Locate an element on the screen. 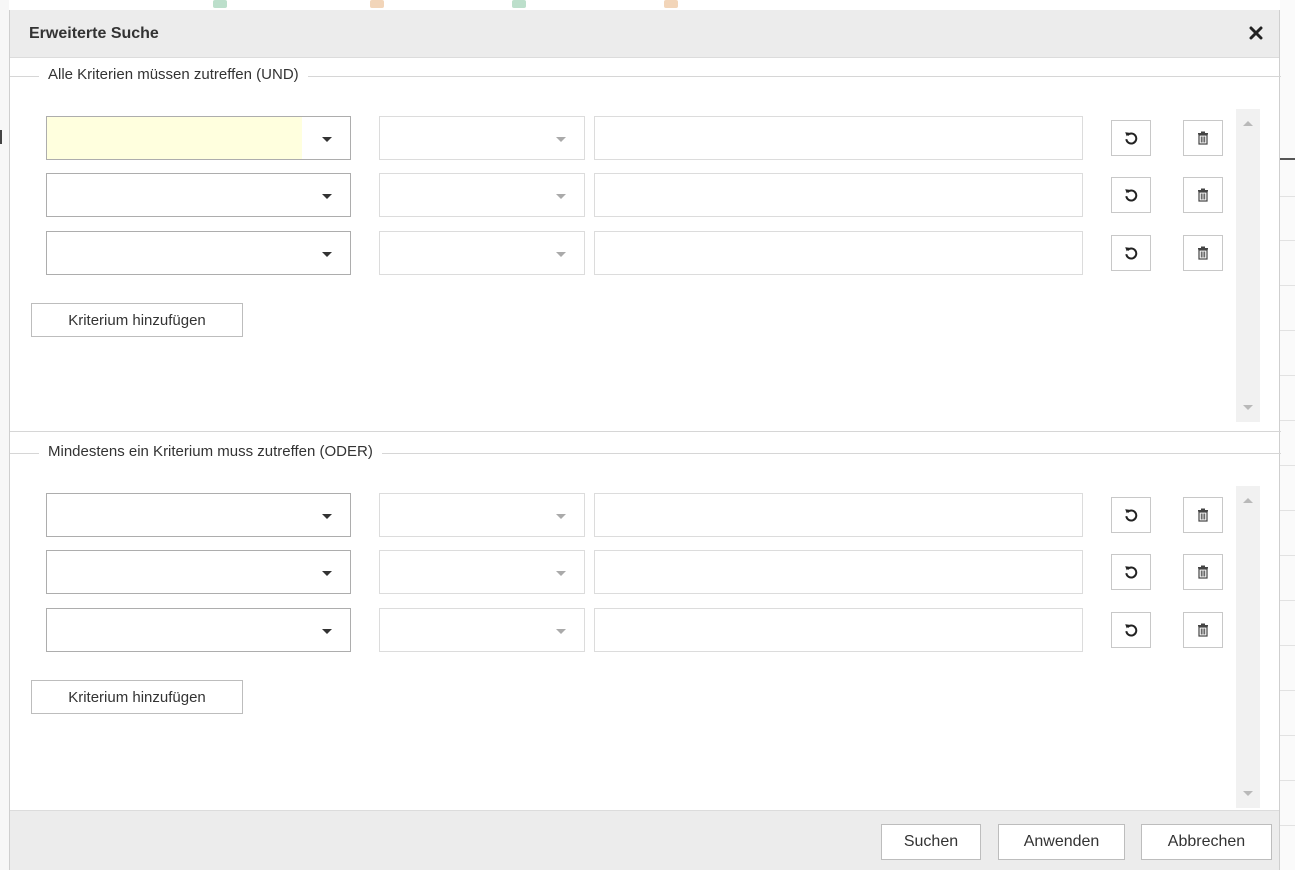  or-section-scrollbar is located at coordinates (1248, 647).